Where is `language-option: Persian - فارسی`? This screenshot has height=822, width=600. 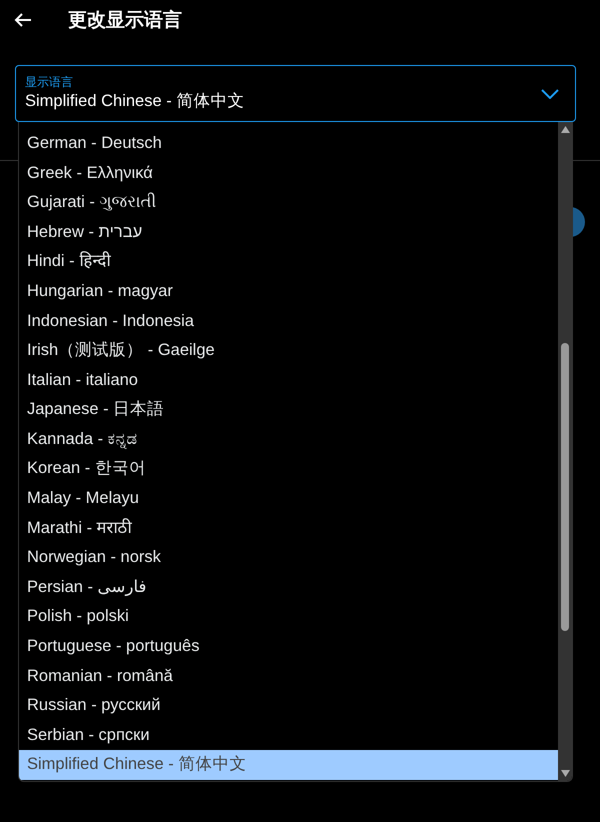 language-option: Persian - فارسی is located at coordinates (288, 587).